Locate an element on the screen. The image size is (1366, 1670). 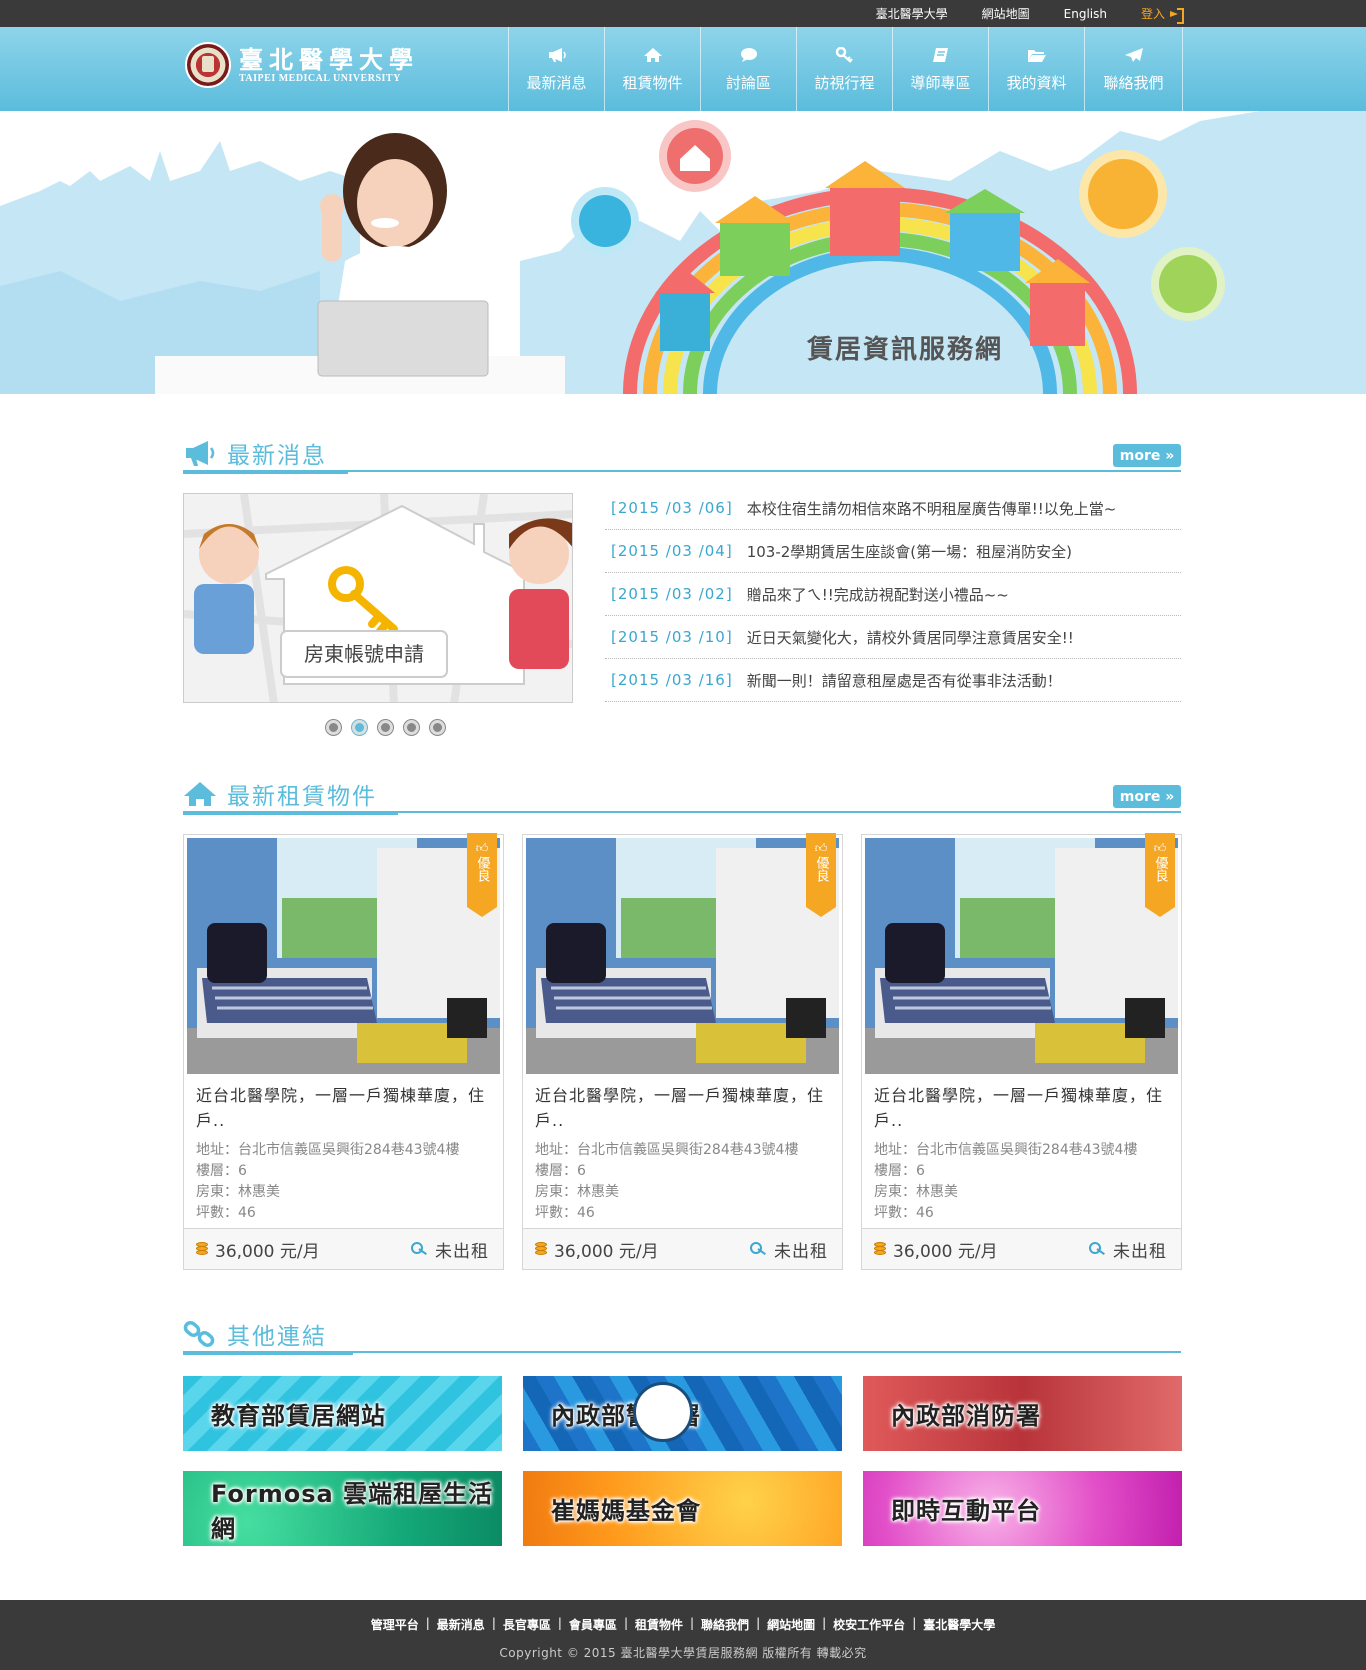
nav-item-profile: 我的資料 is located at coordinates (1037, 69).